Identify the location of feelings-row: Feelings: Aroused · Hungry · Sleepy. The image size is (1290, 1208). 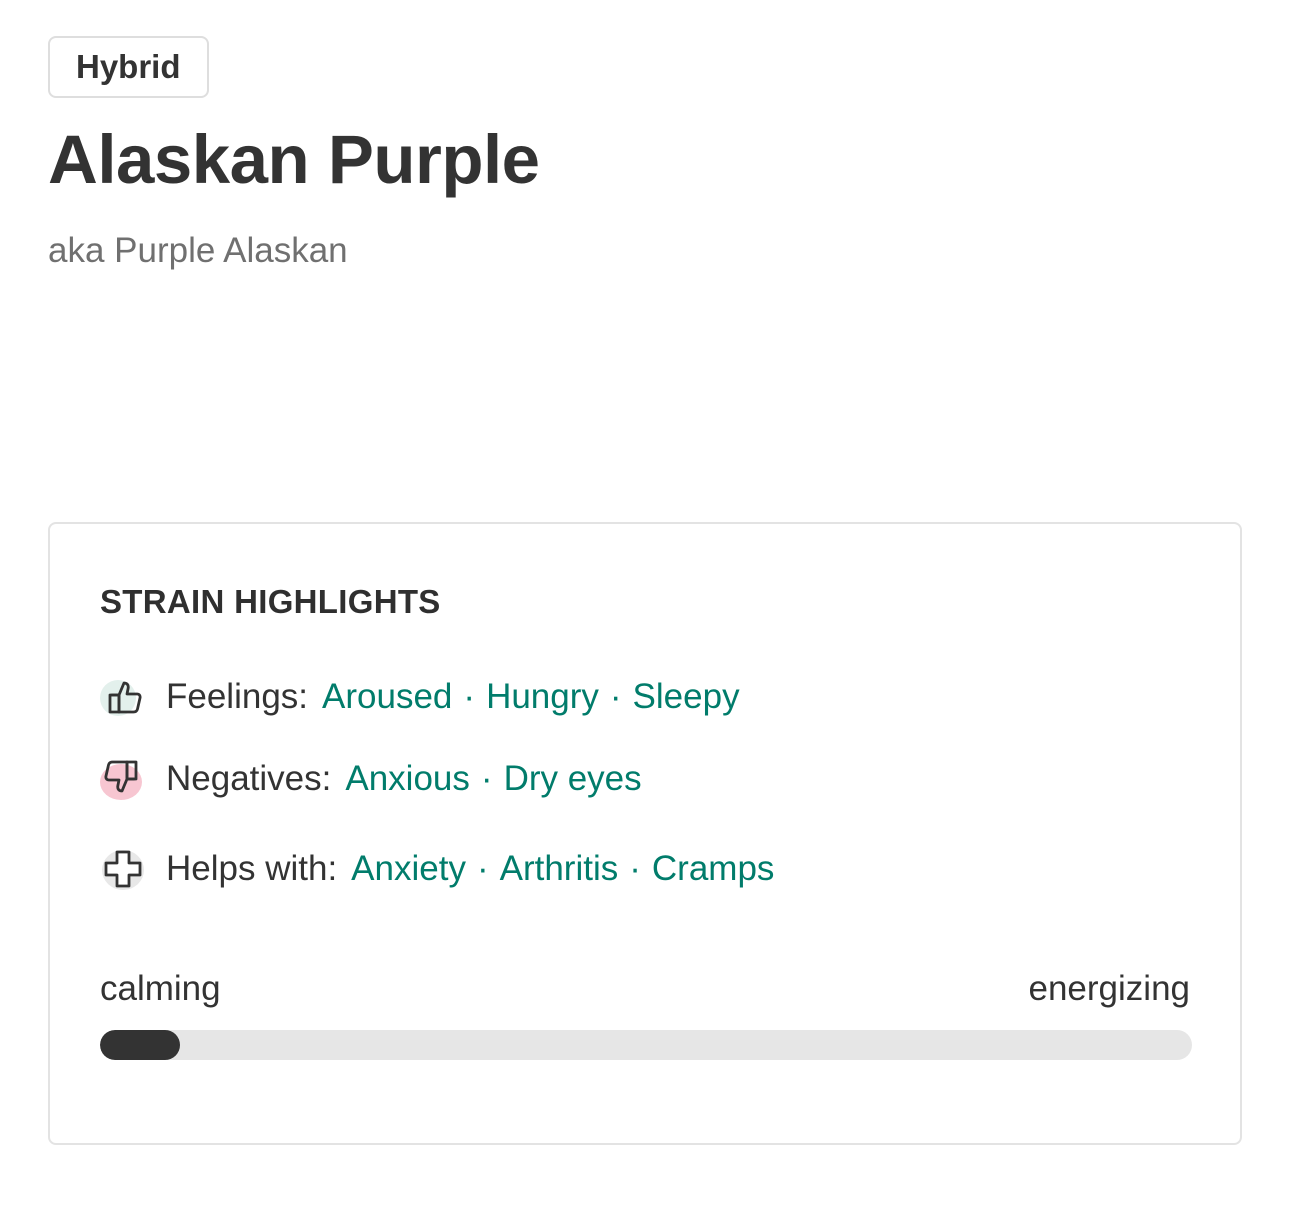
(420, 697).